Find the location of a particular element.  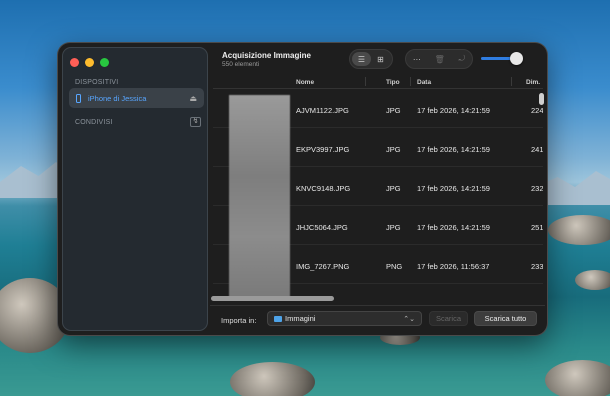

slider-knob is located at coordinates (517, 58).